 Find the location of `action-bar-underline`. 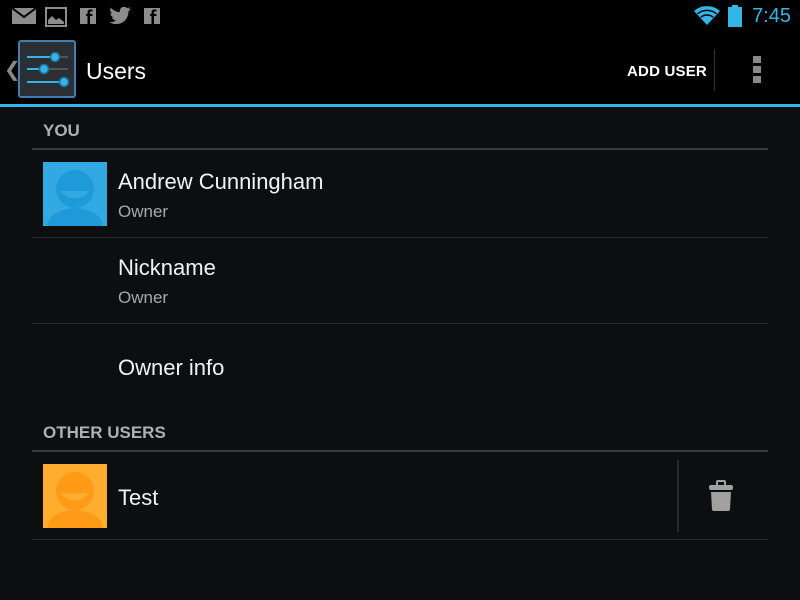

action-bar-underline is located at coordinates (400, 105).